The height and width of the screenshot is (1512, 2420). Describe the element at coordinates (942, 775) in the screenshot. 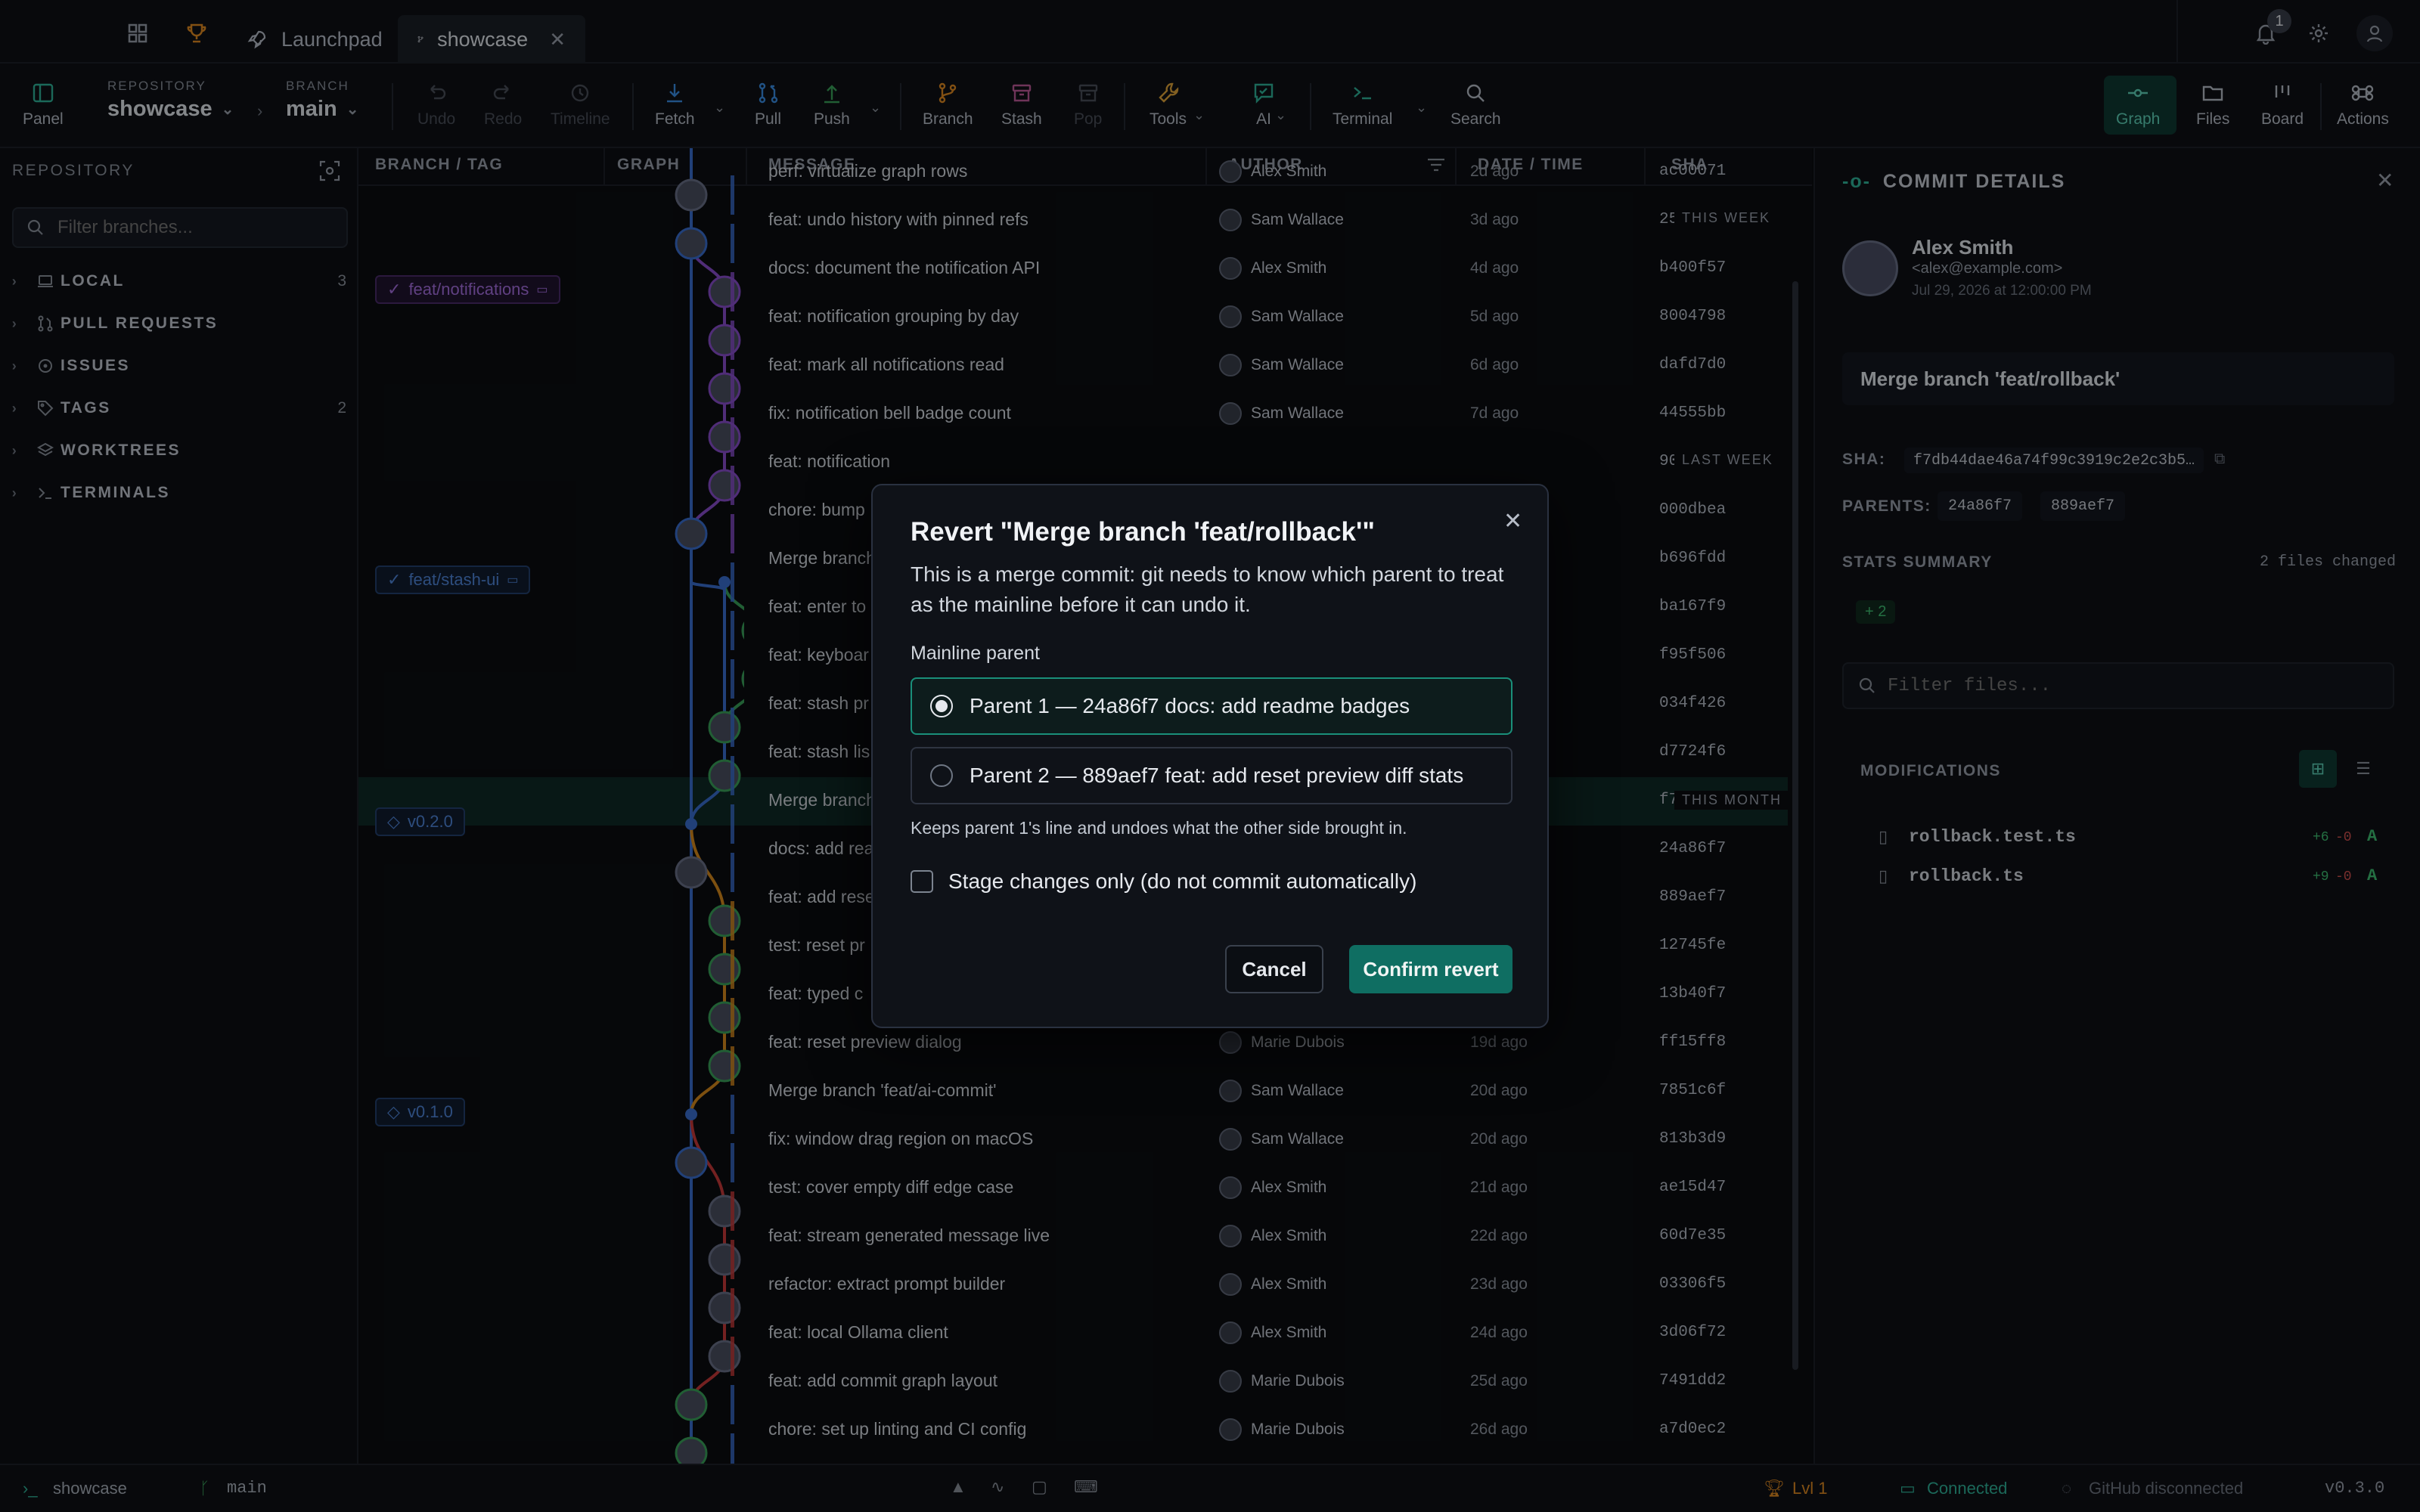

I see `radio-unselected` at that location.